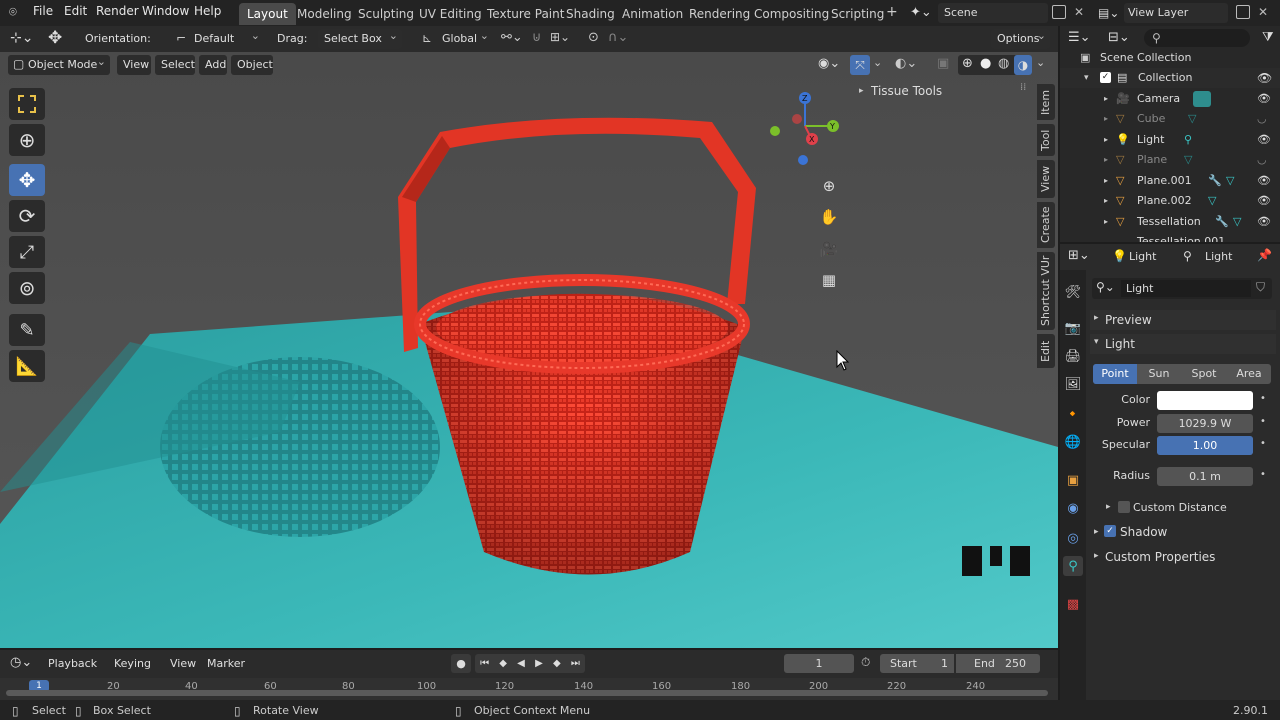  I want to click on move-tool: ✥, so click(27, 180).